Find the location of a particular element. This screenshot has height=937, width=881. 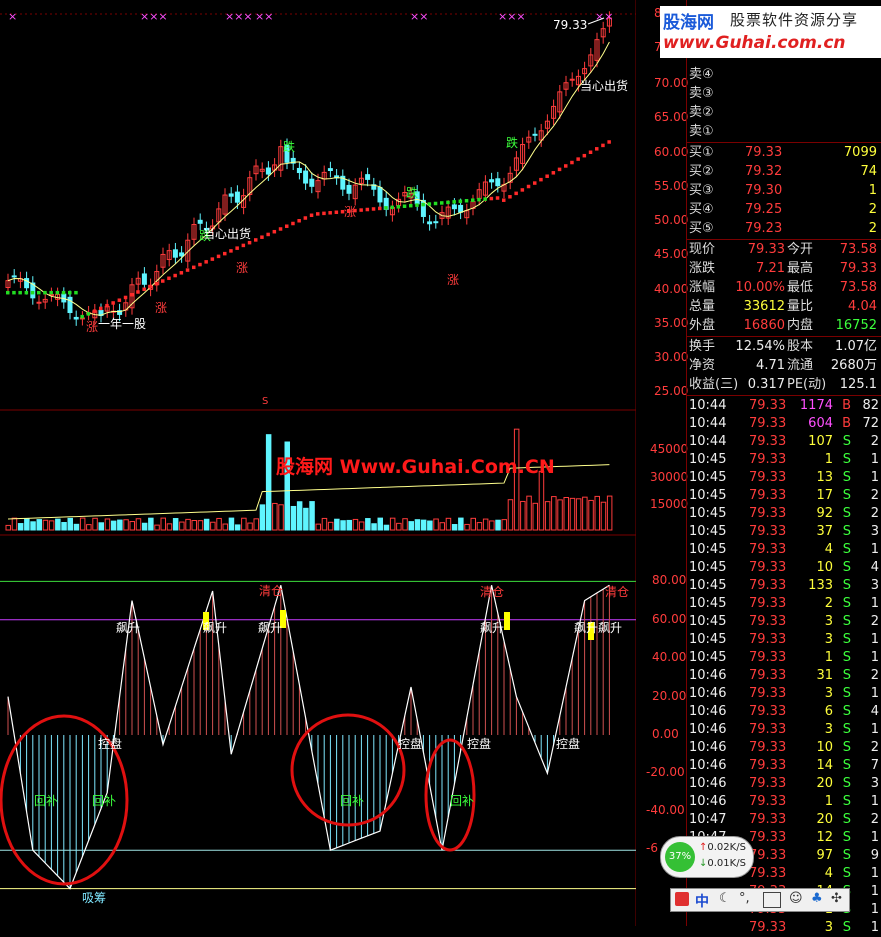

guhai-logo: 股海网 股票软件资源分享 www.Guhai.com.cn is located at coordinates (770, 32).